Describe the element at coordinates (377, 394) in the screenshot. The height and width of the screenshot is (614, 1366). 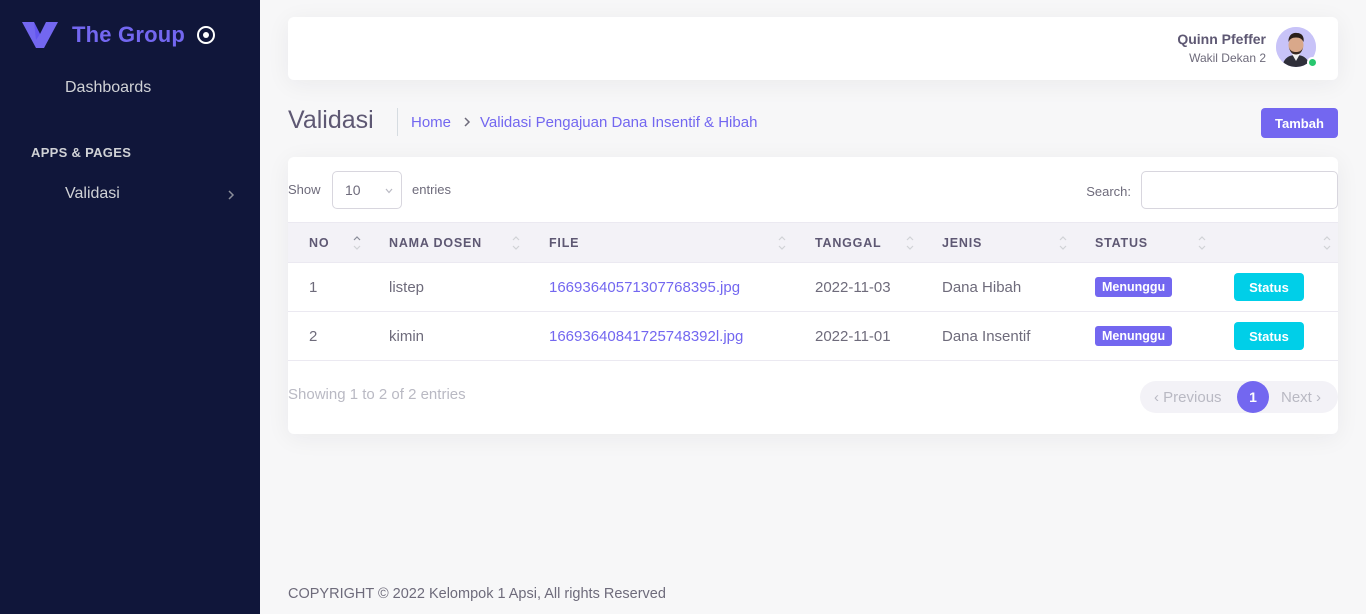
I see `table-info: Showing 1 to 2 of 2 entries` at that location.